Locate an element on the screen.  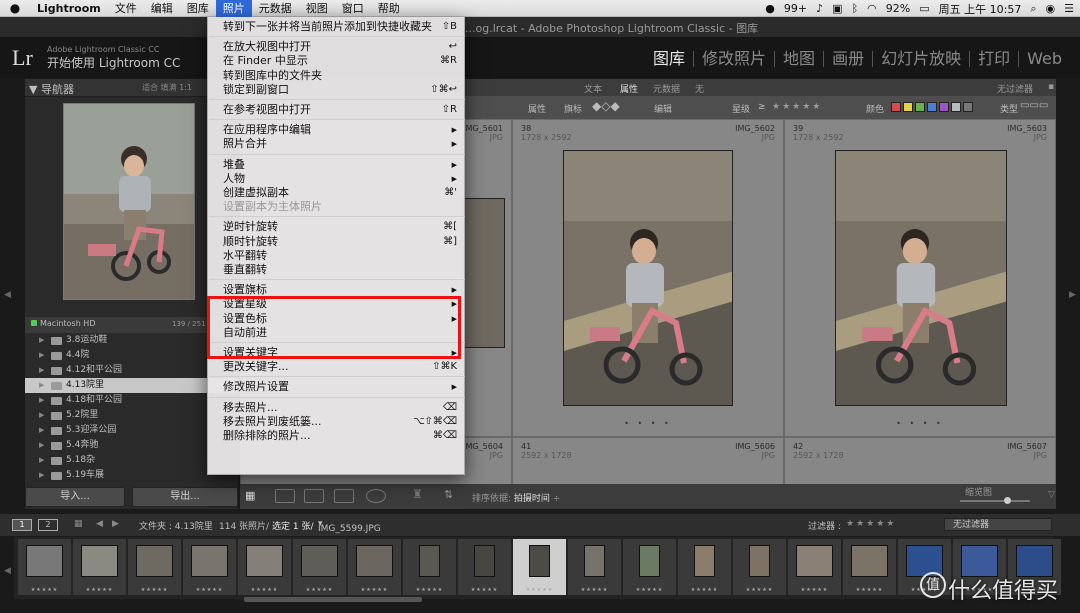
display-icon: ▣ is located at coordinates (837, 8).